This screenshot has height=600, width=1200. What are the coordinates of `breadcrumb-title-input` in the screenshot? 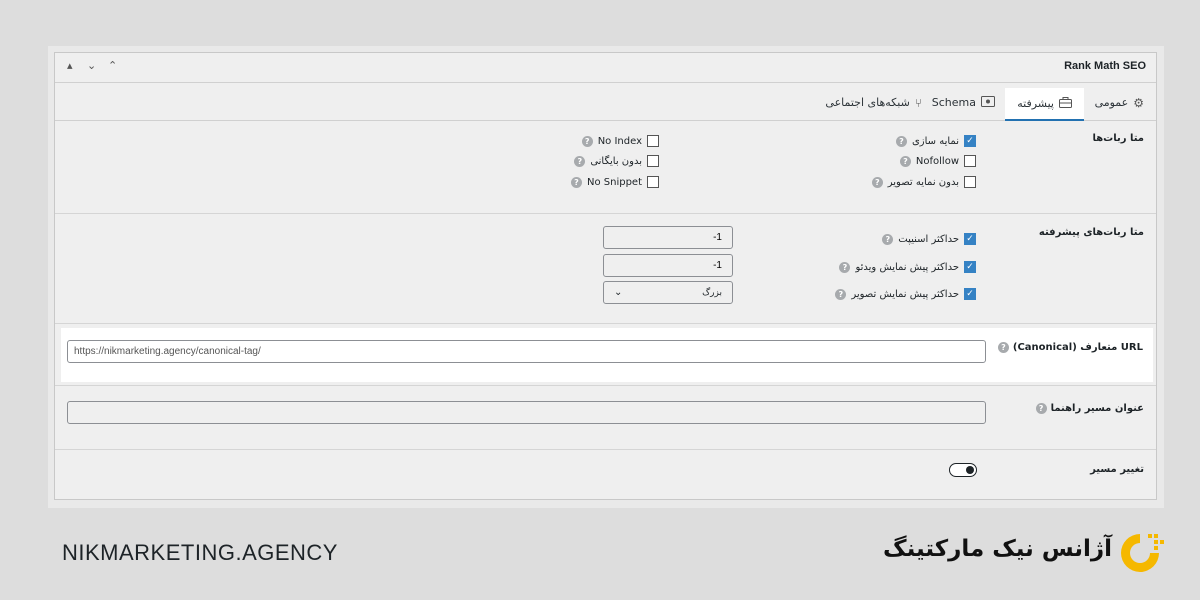 It's located at (526, 412).